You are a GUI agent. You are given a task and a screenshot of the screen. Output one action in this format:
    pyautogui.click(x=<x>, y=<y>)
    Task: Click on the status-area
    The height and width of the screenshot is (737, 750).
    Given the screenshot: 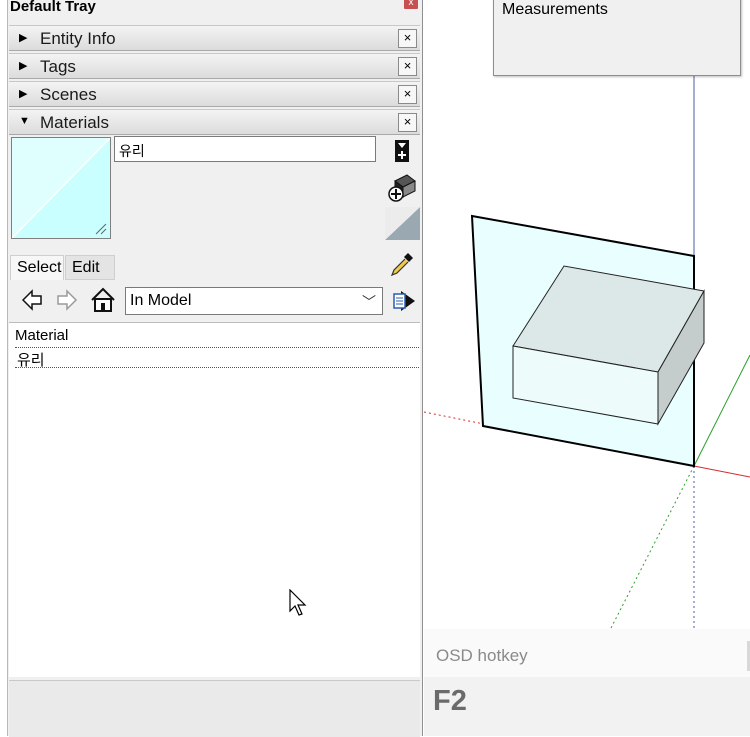 What is the action you would take?
    pyautogui.click(x=214, y=708)
    